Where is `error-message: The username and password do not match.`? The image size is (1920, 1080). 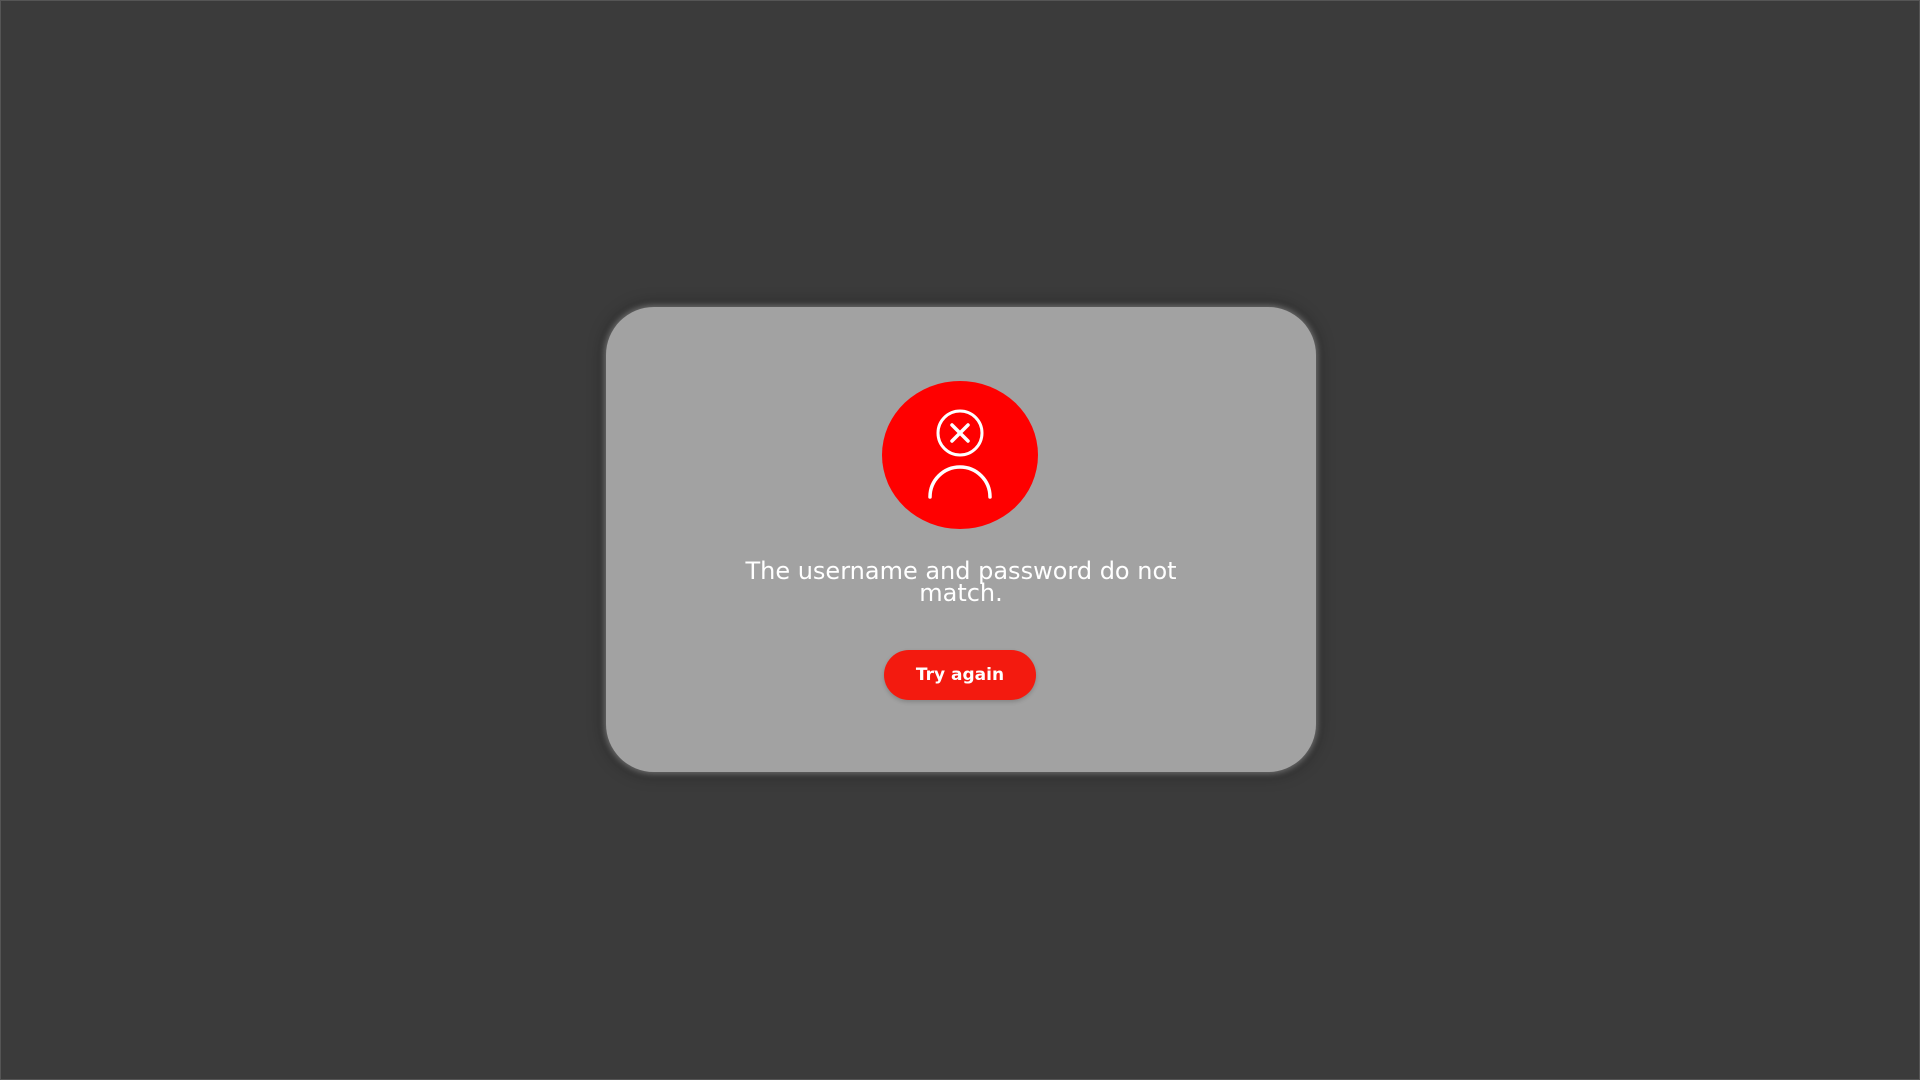
error-message: The username and password do not match. is located at coordinates (961, 582).